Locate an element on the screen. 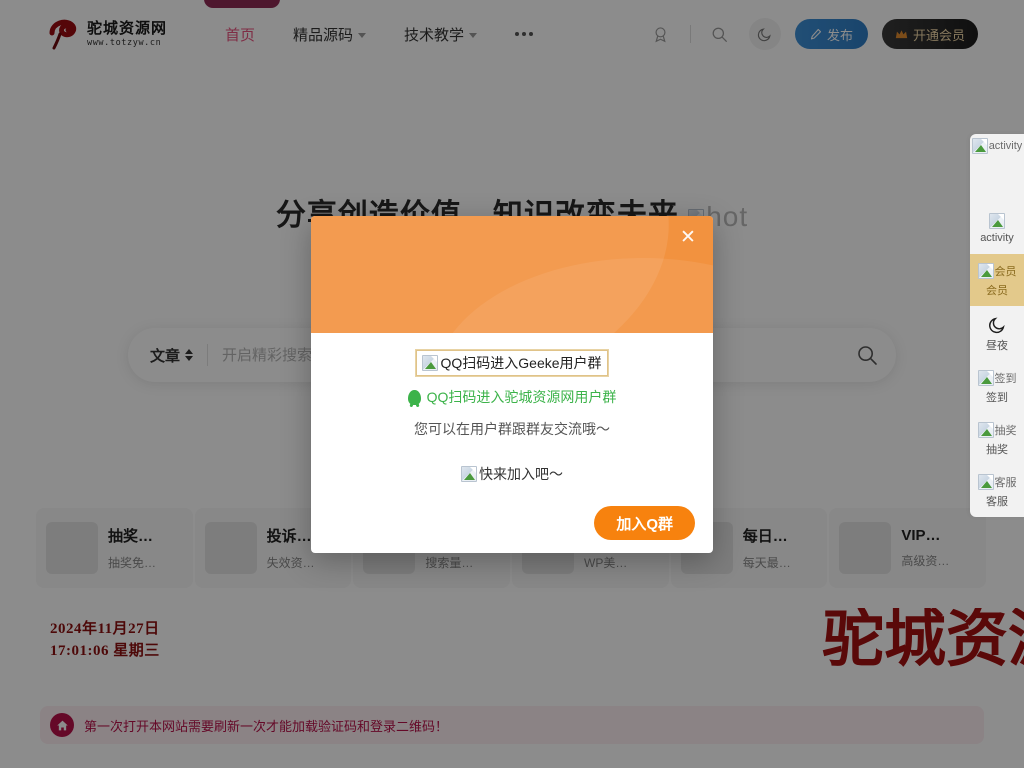  sidebar-item-activity-1: activity is located at coordinates (997, 148).